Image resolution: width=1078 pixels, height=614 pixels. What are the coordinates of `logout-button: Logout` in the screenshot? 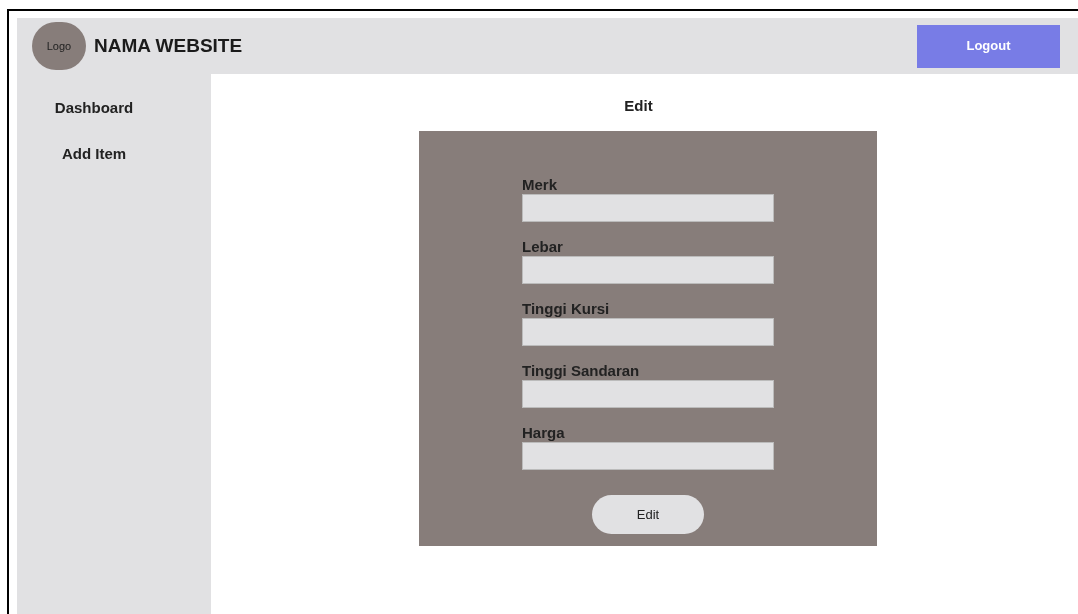 It's located at (988, 46).